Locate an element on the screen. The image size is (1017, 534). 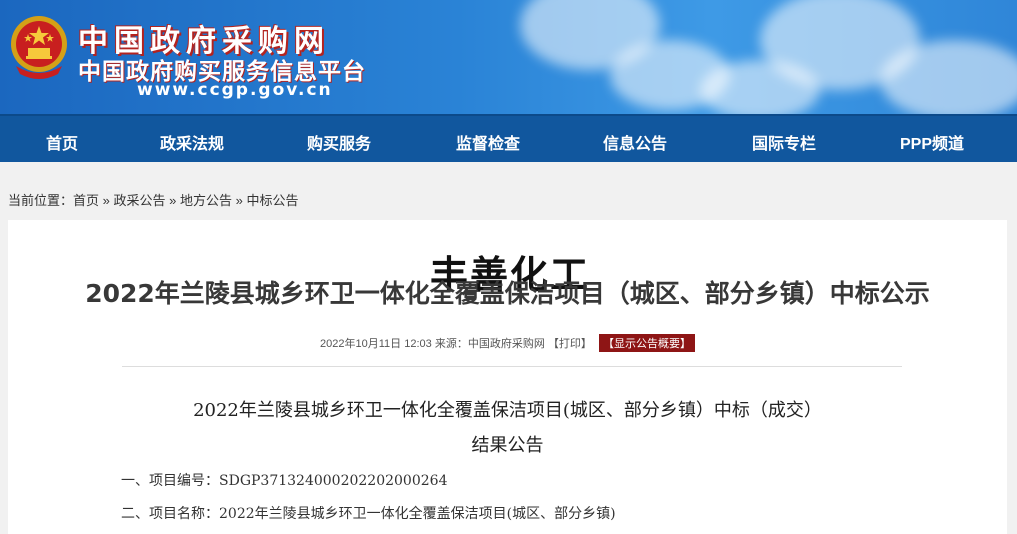
nav-item-home: 首页 is located at coordinates (62, 142).